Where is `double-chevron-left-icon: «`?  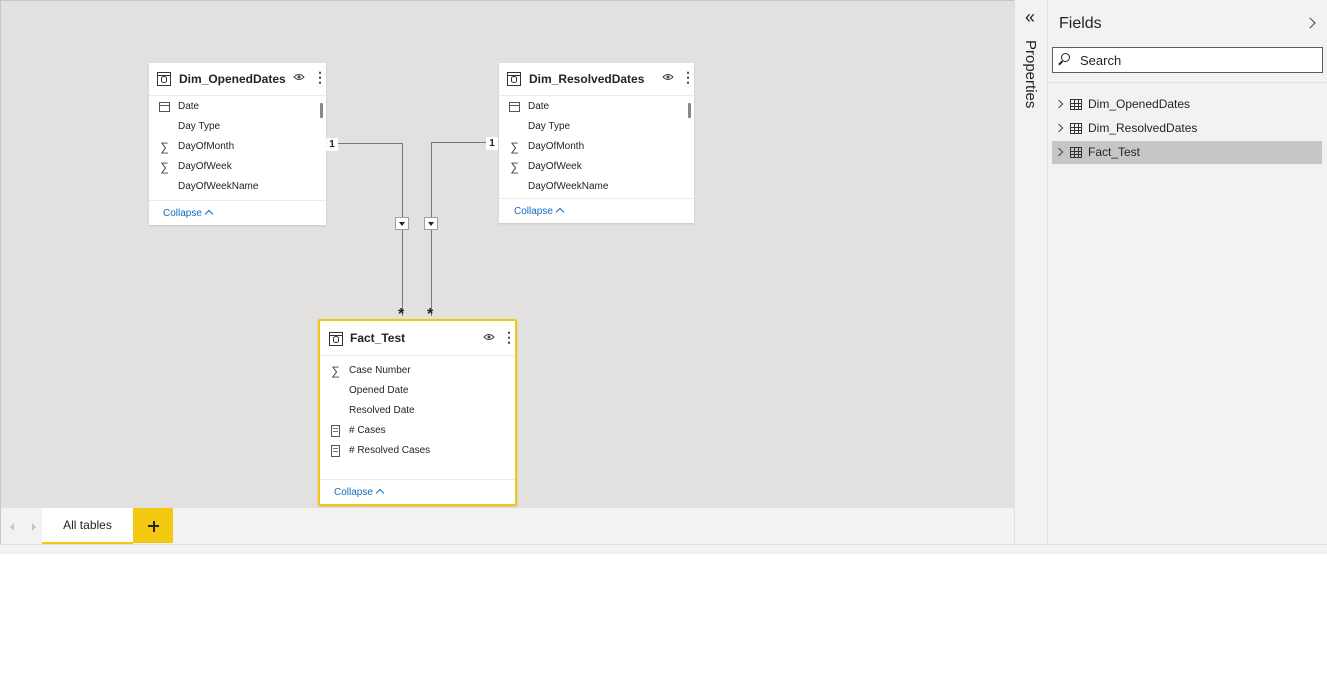
double-chevron-left-icon: « is located at coordinates (1030, 17).